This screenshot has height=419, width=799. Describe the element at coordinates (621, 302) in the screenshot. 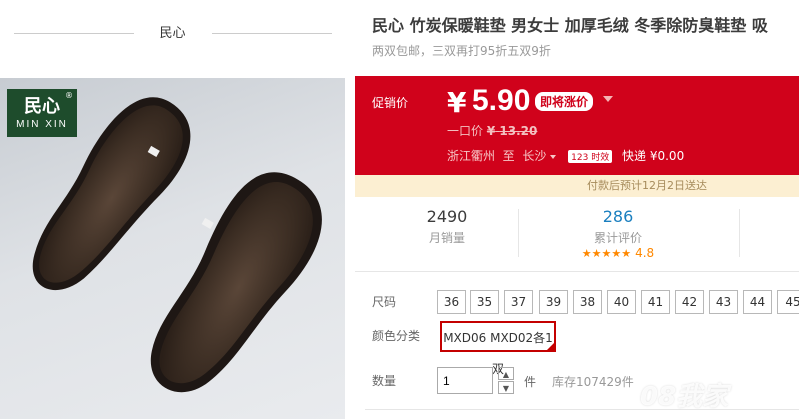

I see `size-option-40: 40` at that location.